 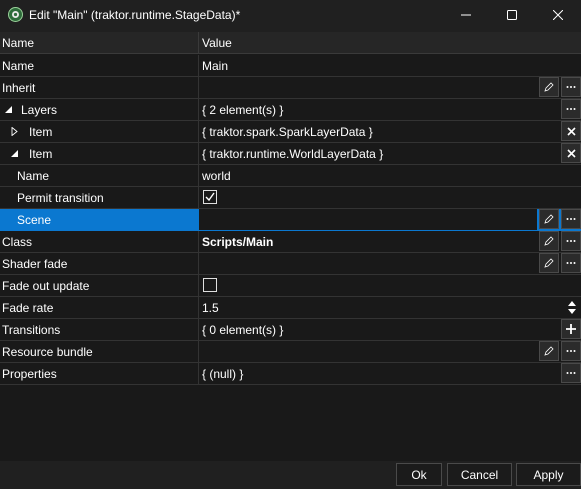 What do you see at coordinates (217, 43) in the screenshot?
I see `header-value: Value` at bounding box center [217, 43].